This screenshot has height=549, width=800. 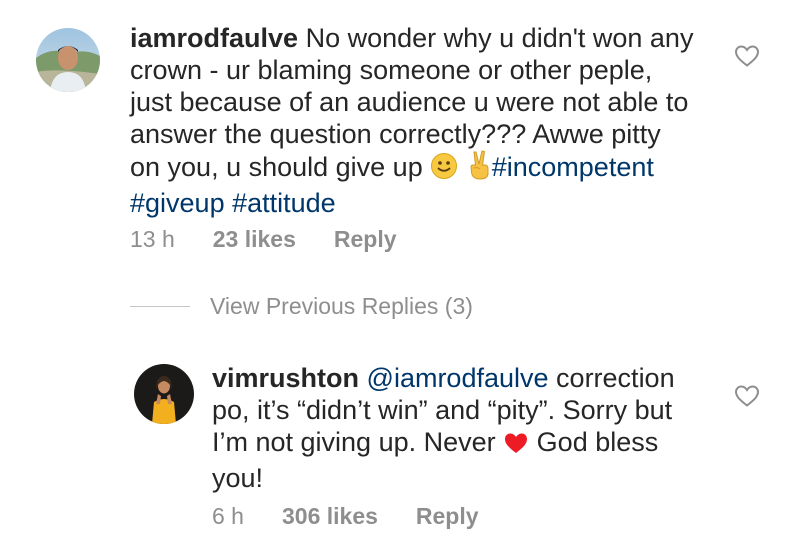 What do you see at coordinates (499, 38) in the screenshot?
I see `comment-text-segment: No wonder why u didn't won any` at bounding box center [499, 38].